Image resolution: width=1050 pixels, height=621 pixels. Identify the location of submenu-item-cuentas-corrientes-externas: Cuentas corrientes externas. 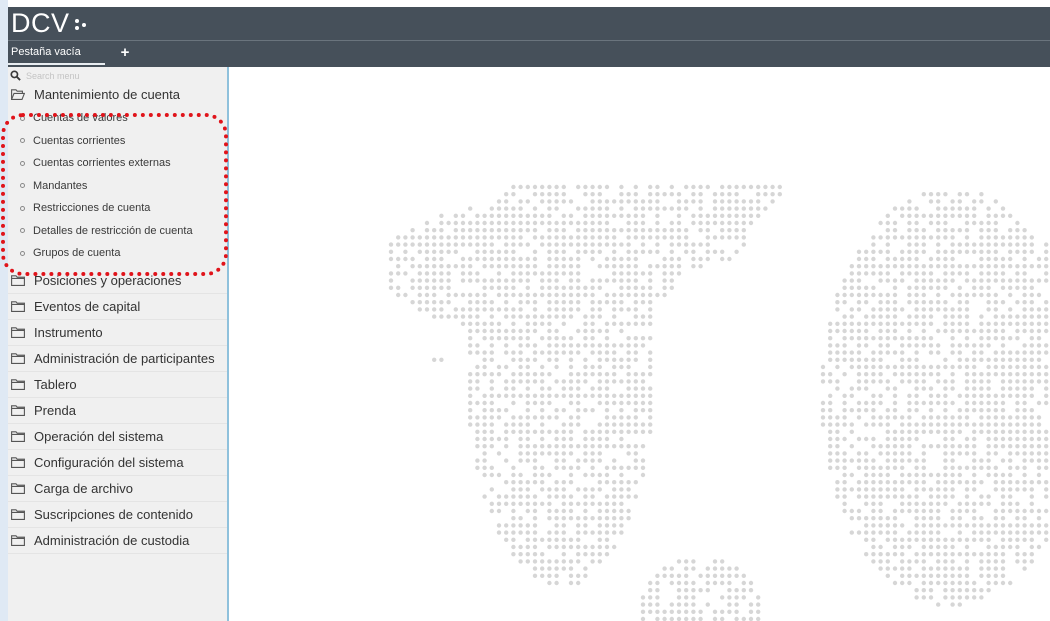
(117, 163).